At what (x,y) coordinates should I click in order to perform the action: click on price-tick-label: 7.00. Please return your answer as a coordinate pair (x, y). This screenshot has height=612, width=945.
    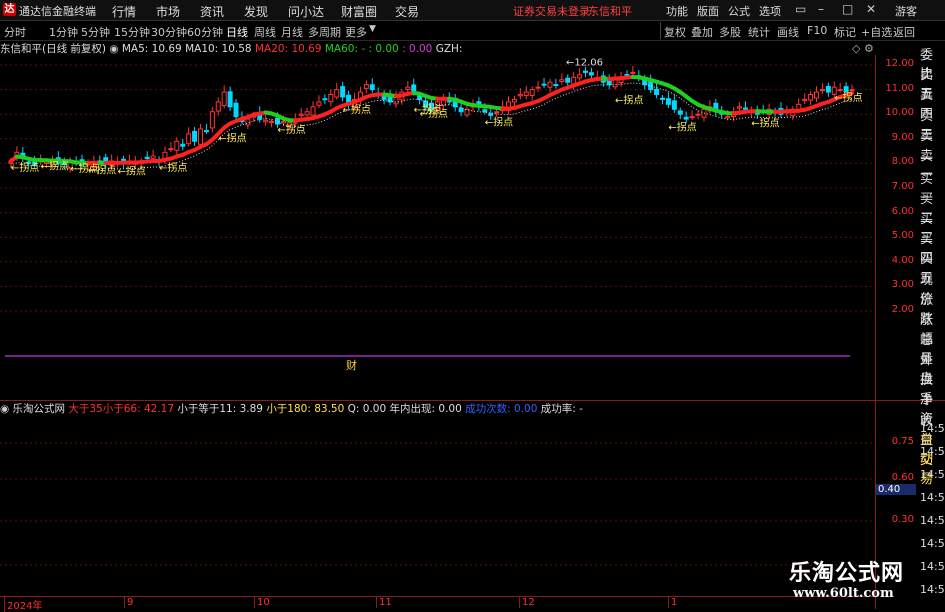
    Looking at the image, I should click on (903, 186).